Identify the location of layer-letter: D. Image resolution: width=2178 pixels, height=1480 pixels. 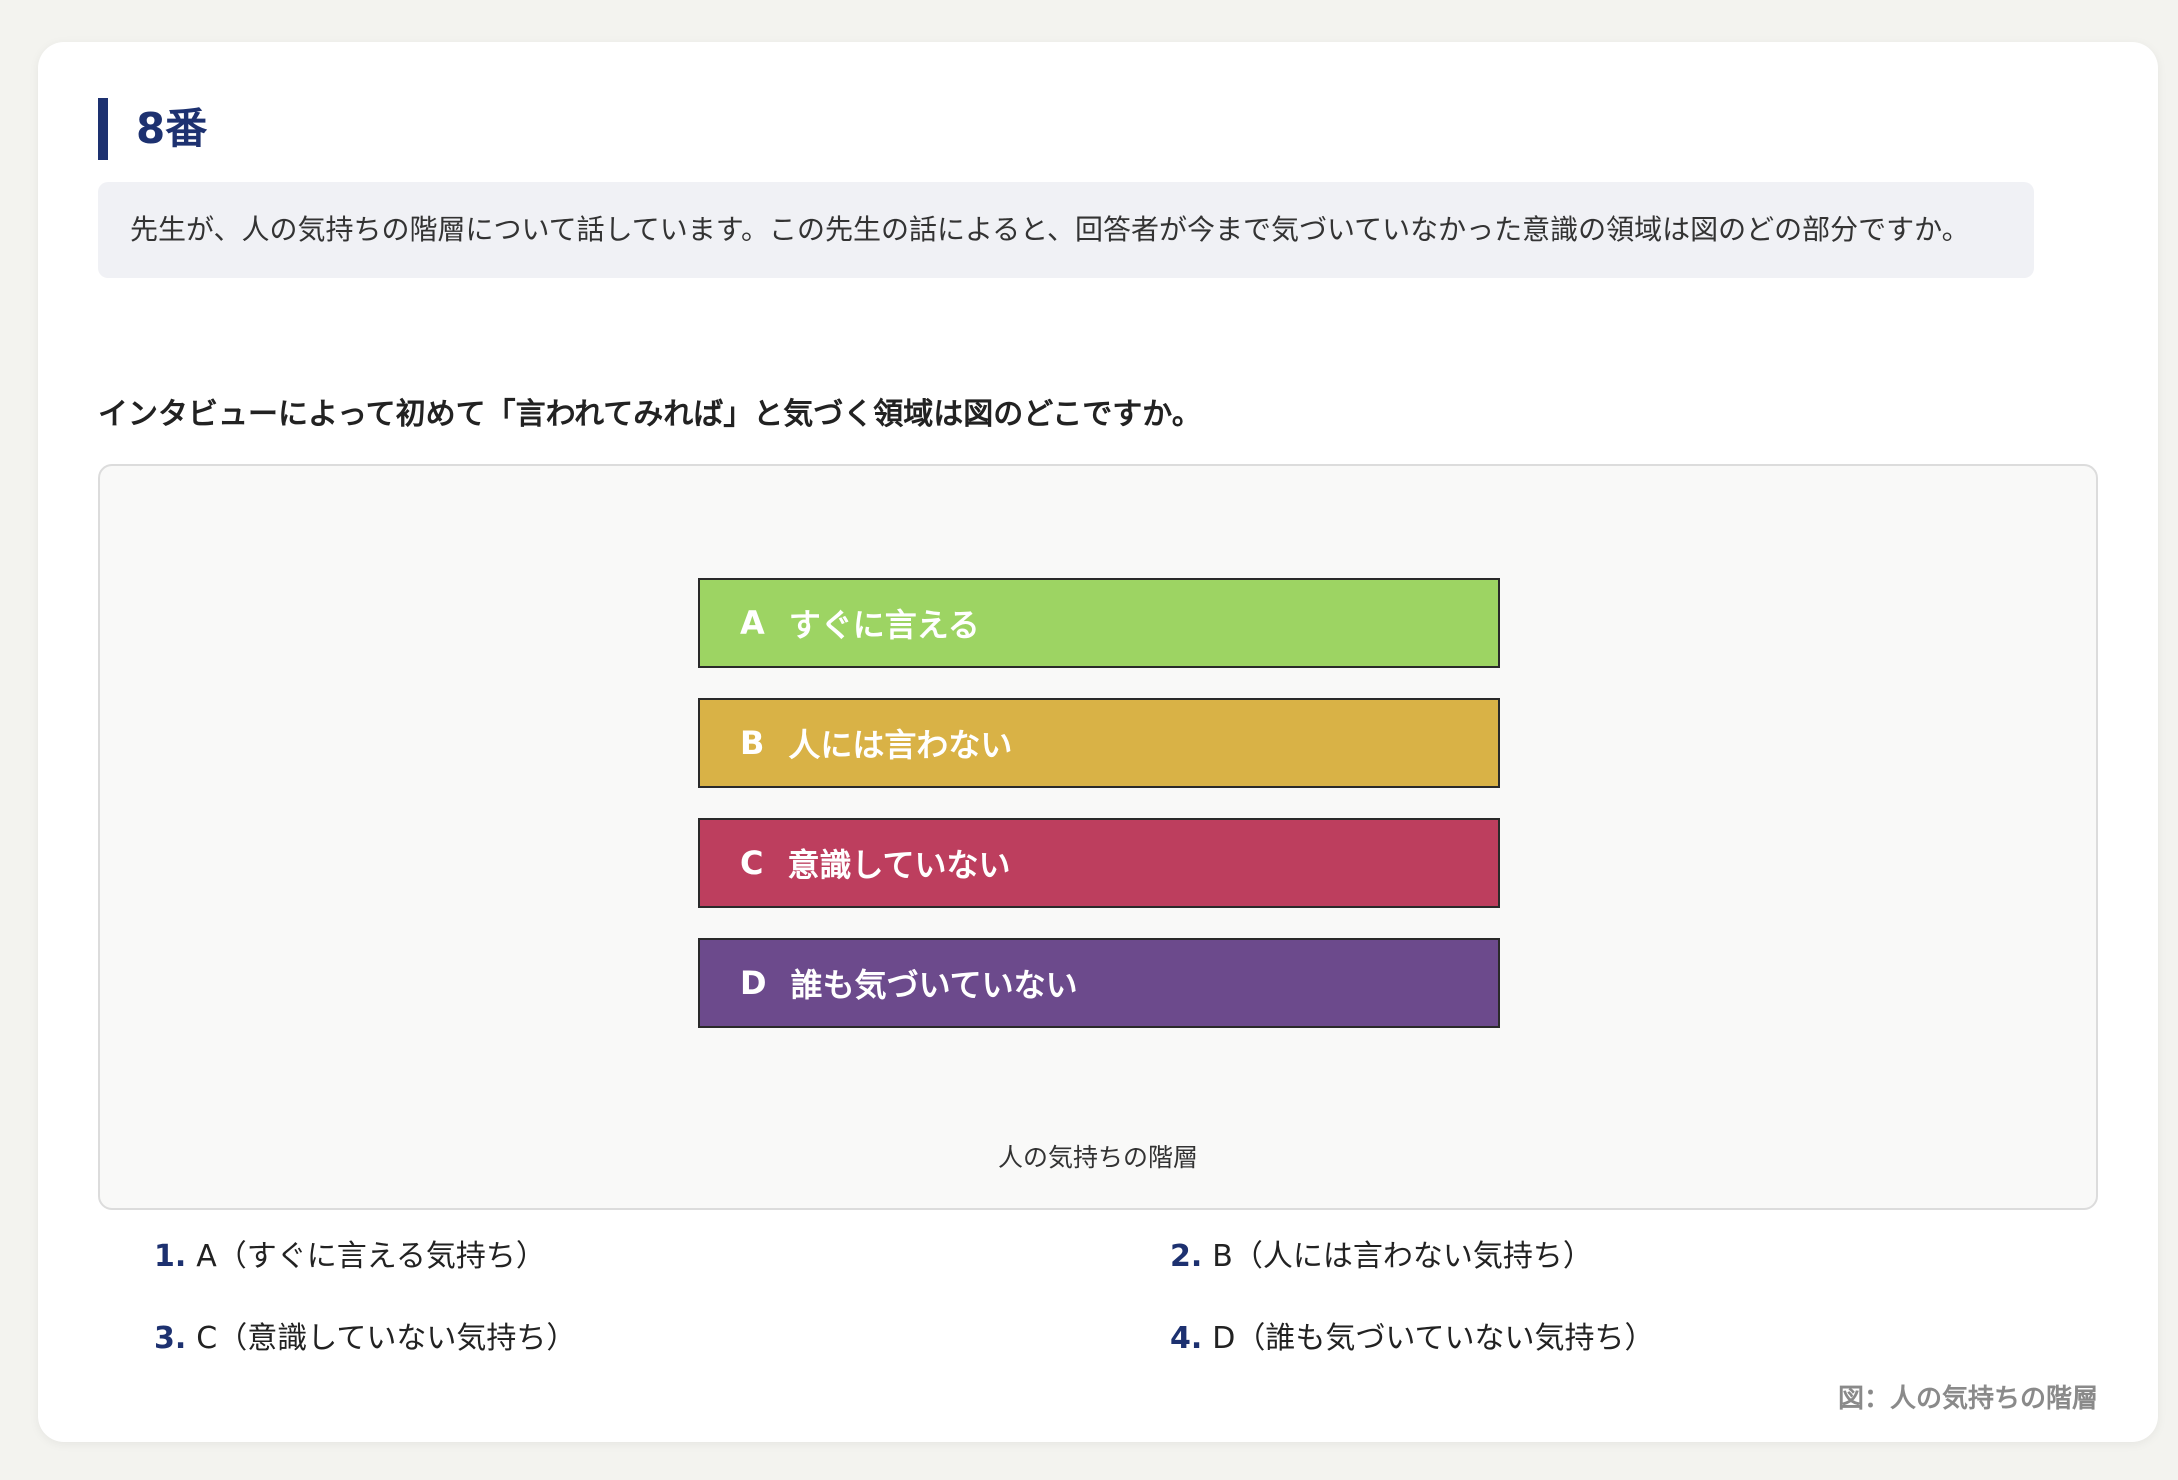
(753, 983).